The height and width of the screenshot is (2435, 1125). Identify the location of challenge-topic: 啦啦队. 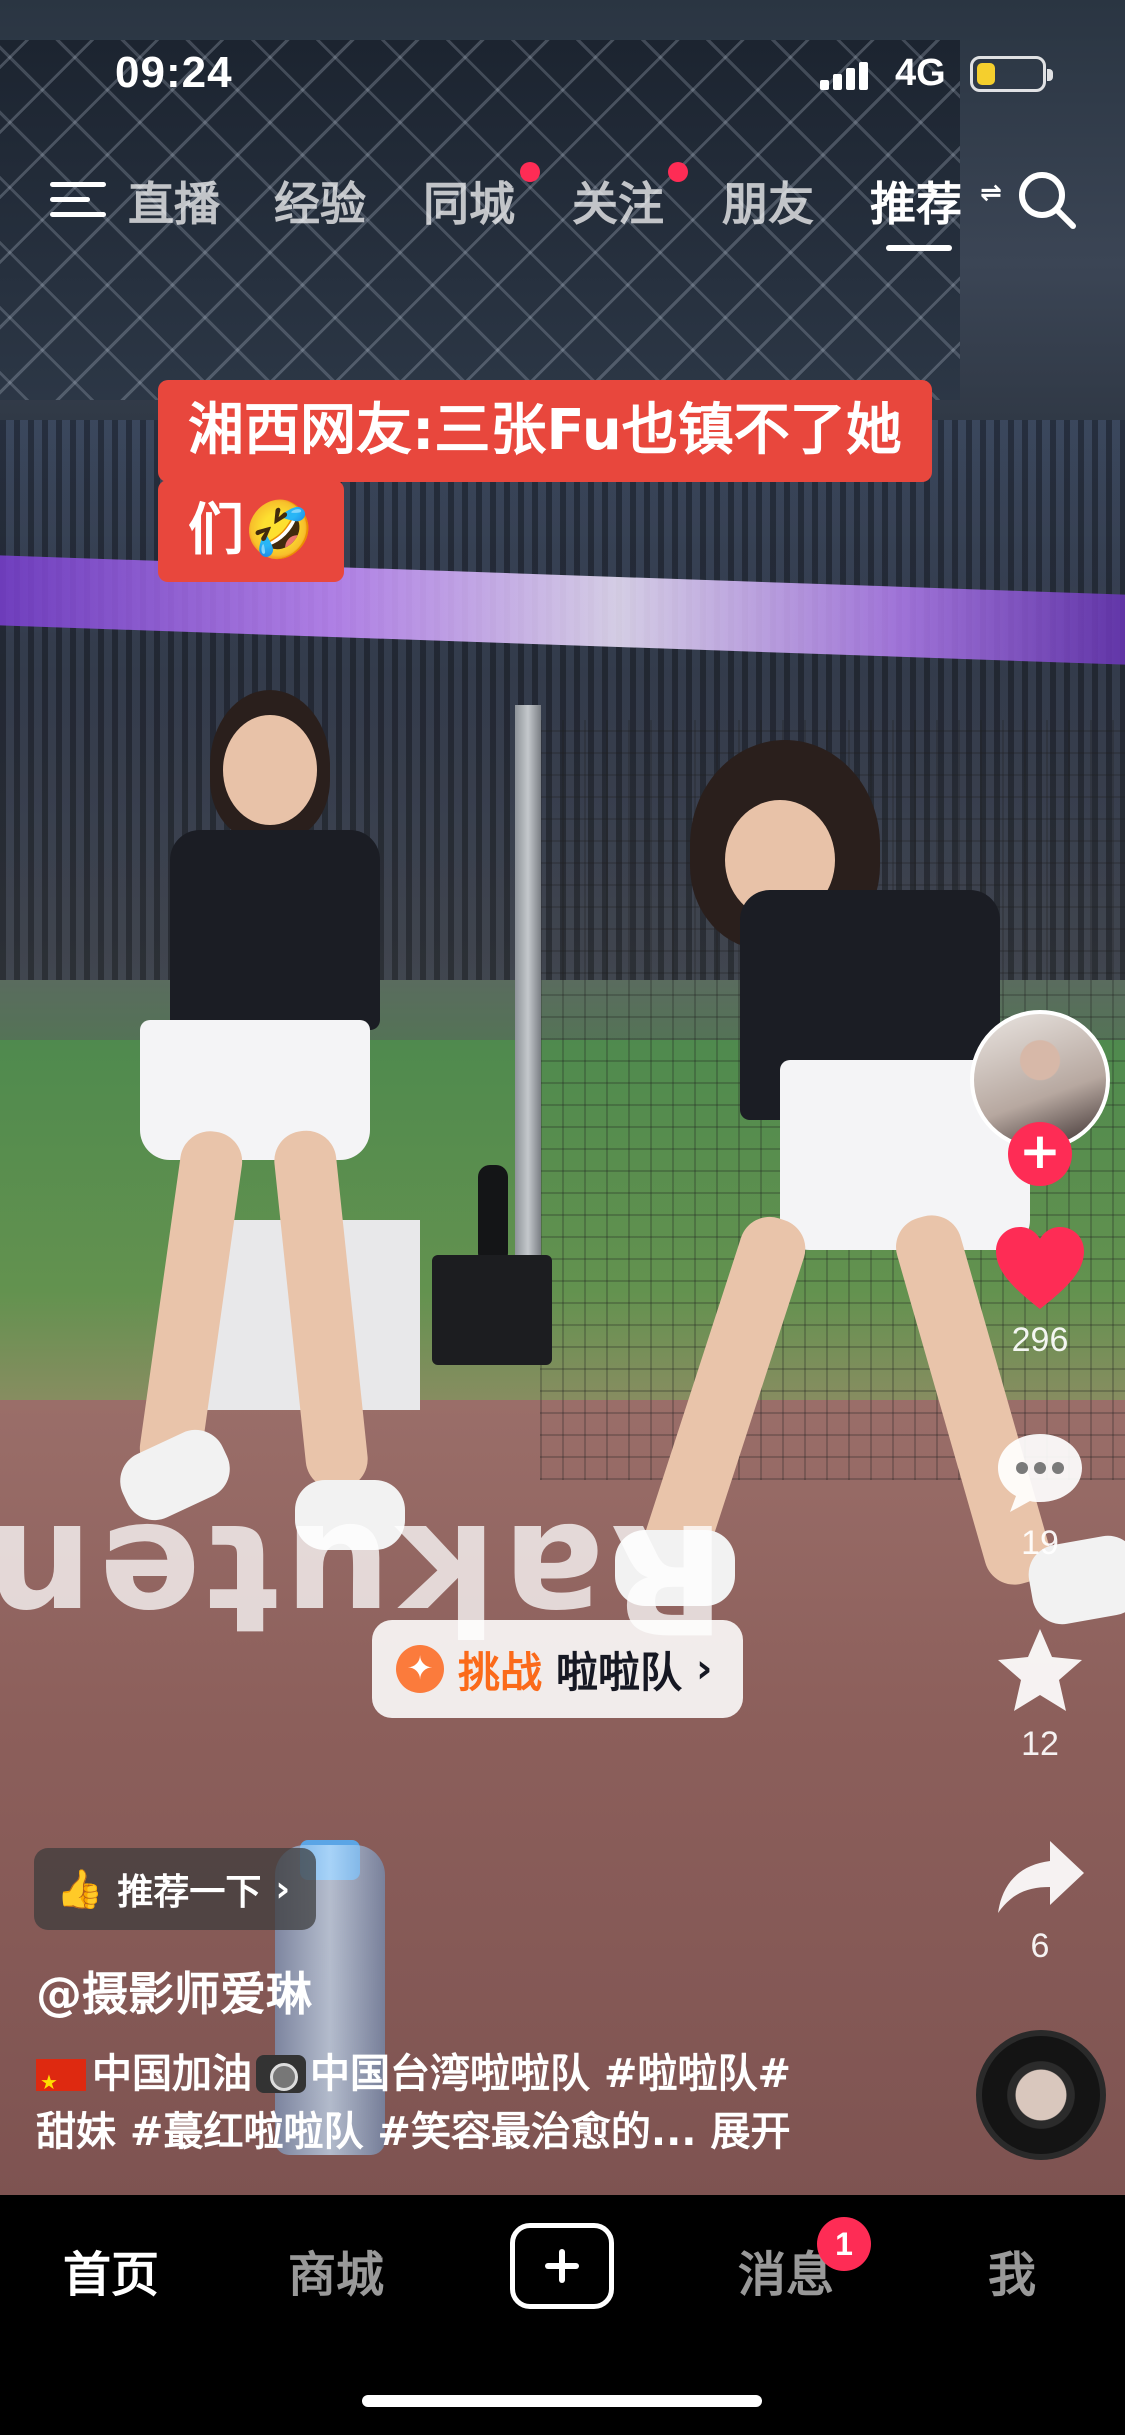
(619, 1672).